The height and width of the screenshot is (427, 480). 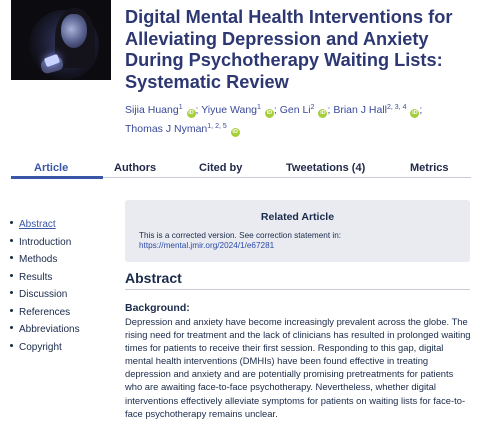 What do you see at coordinates (135, 168) in the screenshot?
I see `tab-authors: Authors` at bounding box center [135, 168].